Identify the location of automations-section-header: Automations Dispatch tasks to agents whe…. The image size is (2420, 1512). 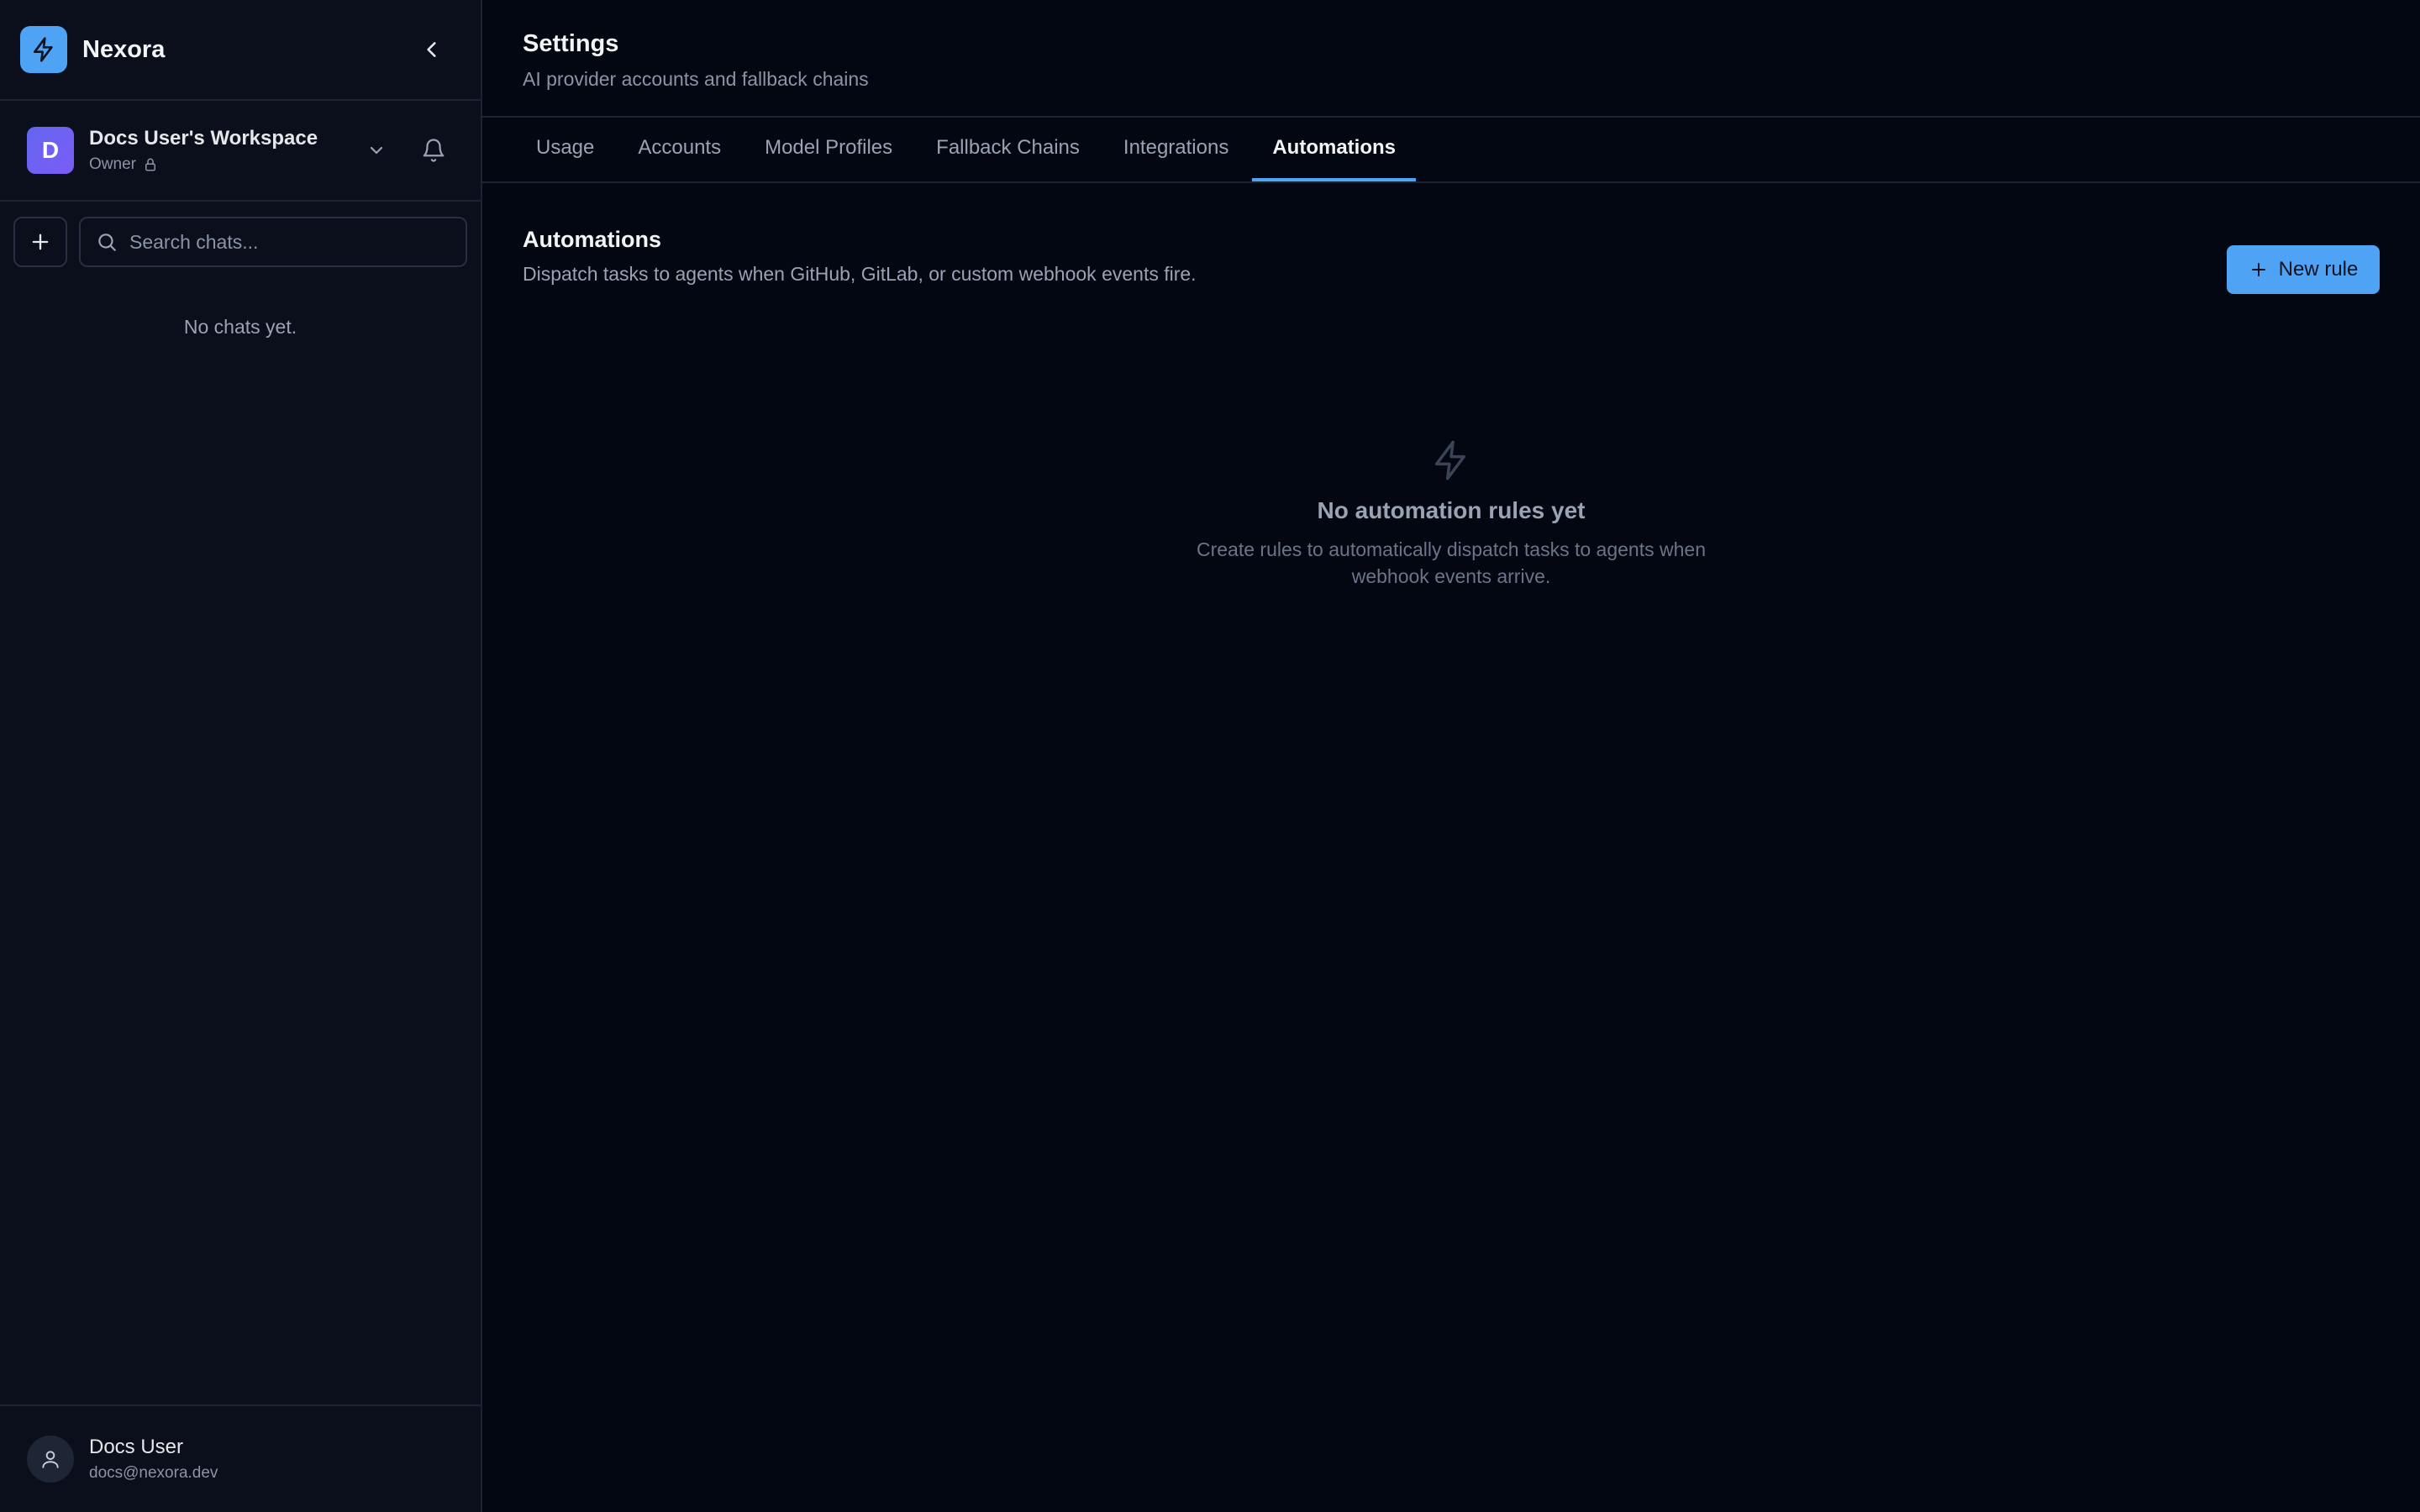
(1451, 238).